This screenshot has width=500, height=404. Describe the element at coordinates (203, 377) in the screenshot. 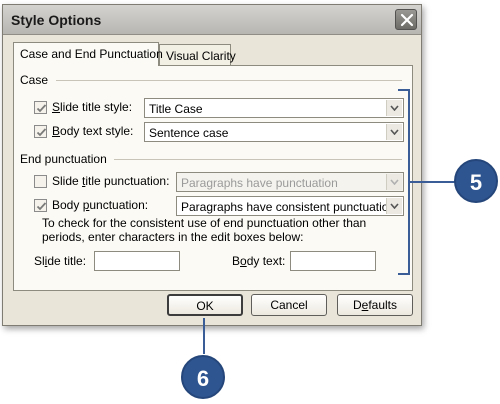

I see `callout-6-badge: 6` at that location.